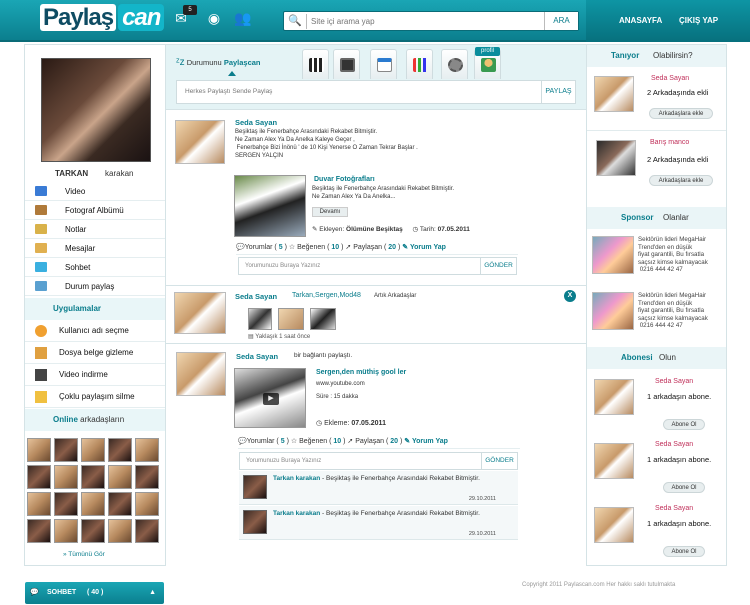  I want to click on tab-calendar, so click(383, 64).